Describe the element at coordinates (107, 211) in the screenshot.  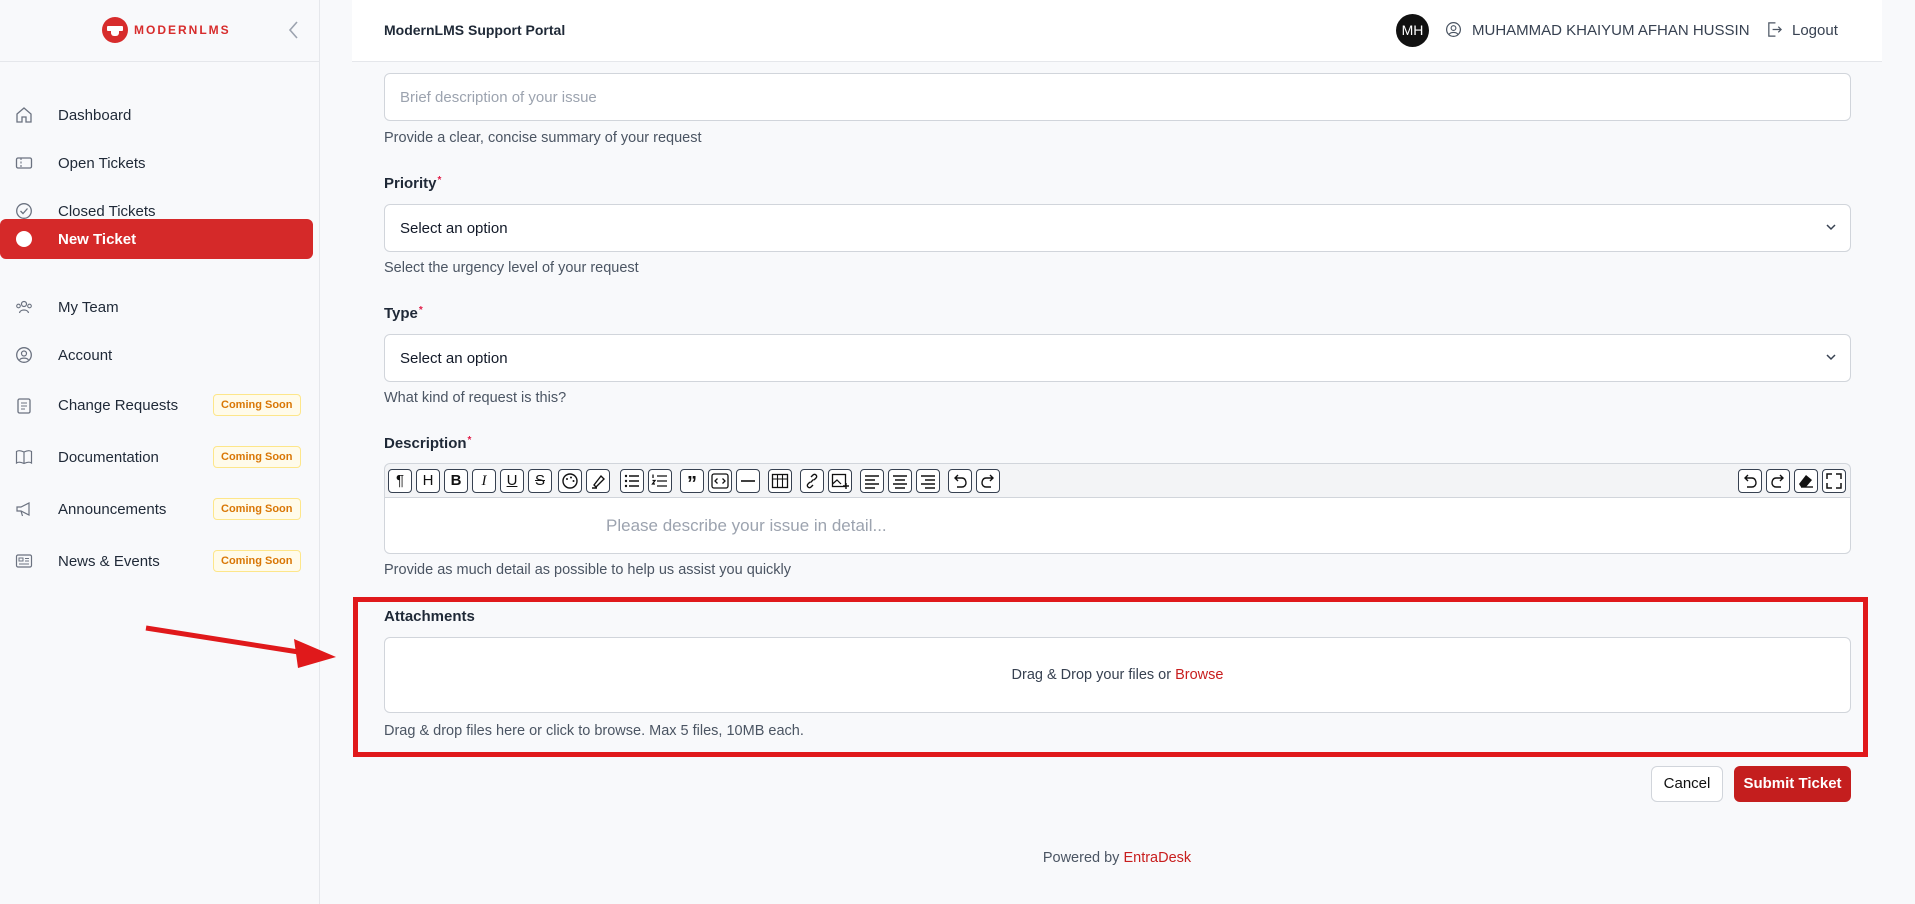
I see `sidebar-item-label: Closed Tickets` at that location.